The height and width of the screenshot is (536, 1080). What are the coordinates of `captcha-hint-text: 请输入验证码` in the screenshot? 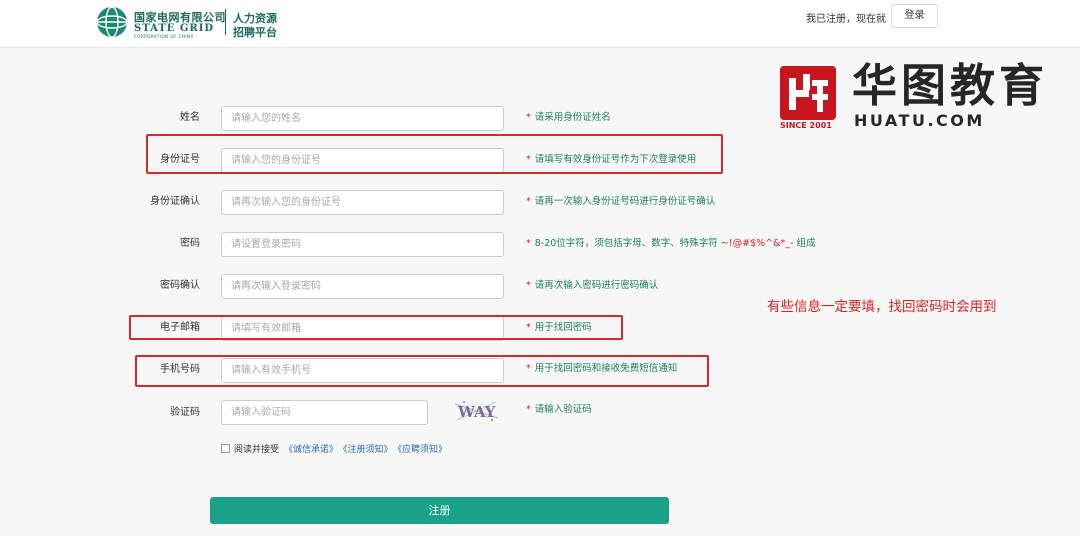 It's located at (563, 409).